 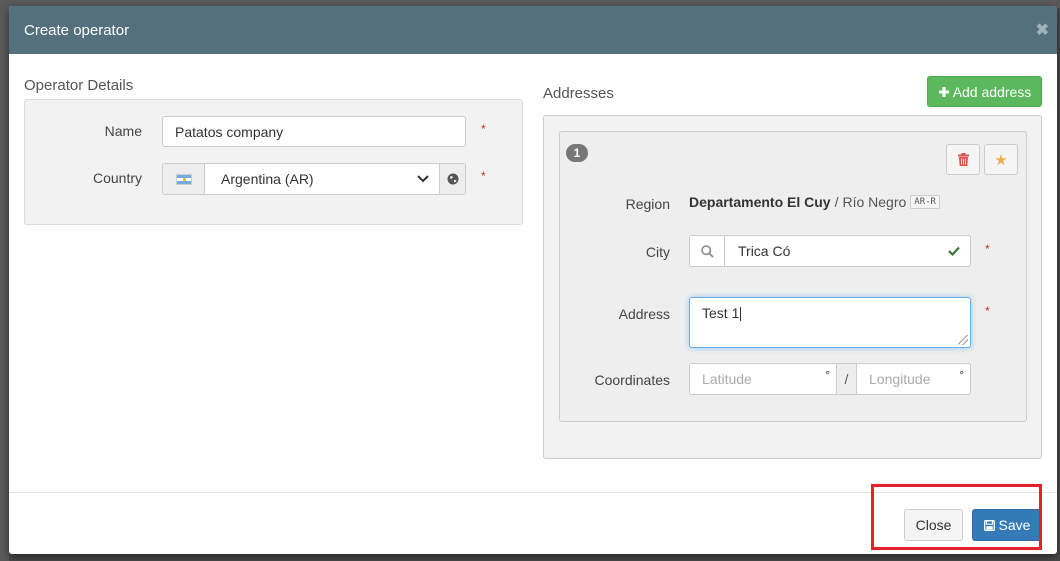 I want to click on region-primary: Departamento El Cuy, so click(x=760, y=202).